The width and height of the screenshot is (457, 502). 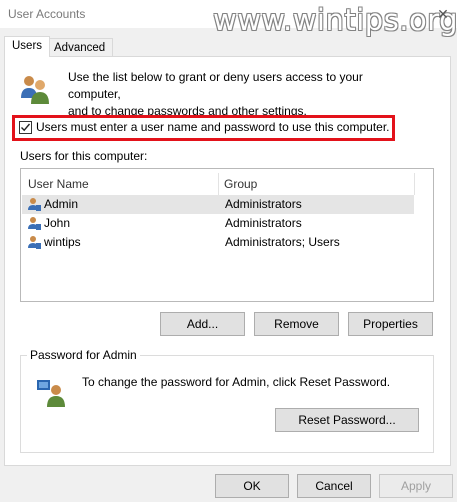 What do you see at coordinates (57, 223) in the screenshot?
I see `user-name: John` at bounding box center [57, 223].